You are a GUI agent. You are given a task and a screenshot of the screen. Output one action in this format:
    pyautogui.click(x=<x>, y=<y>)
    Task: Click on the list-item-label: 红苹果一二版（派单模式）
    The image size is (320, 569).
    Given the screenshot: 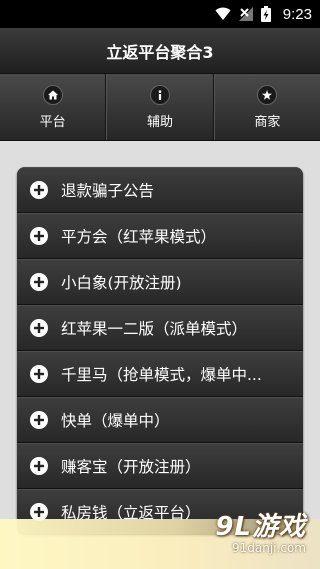 What is the action you would take?
    pyautogui.click(x=154, y=329)
    